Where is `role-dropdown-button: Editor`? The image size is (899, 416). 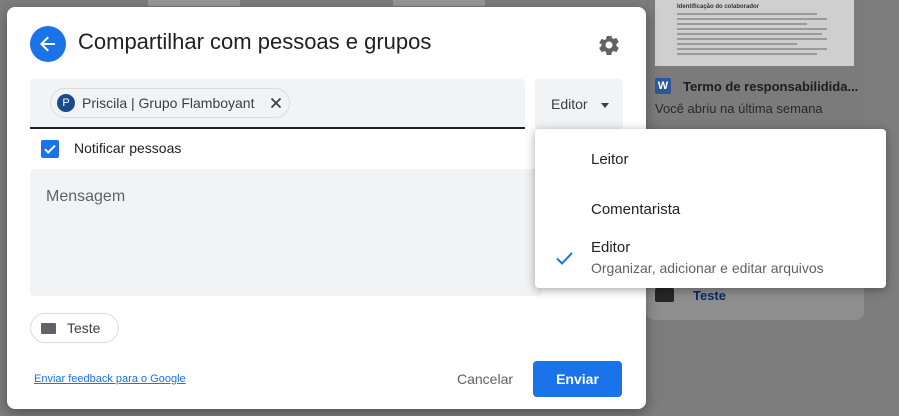
role-dropdown-button: Editor is located at coordinates (579, 104).